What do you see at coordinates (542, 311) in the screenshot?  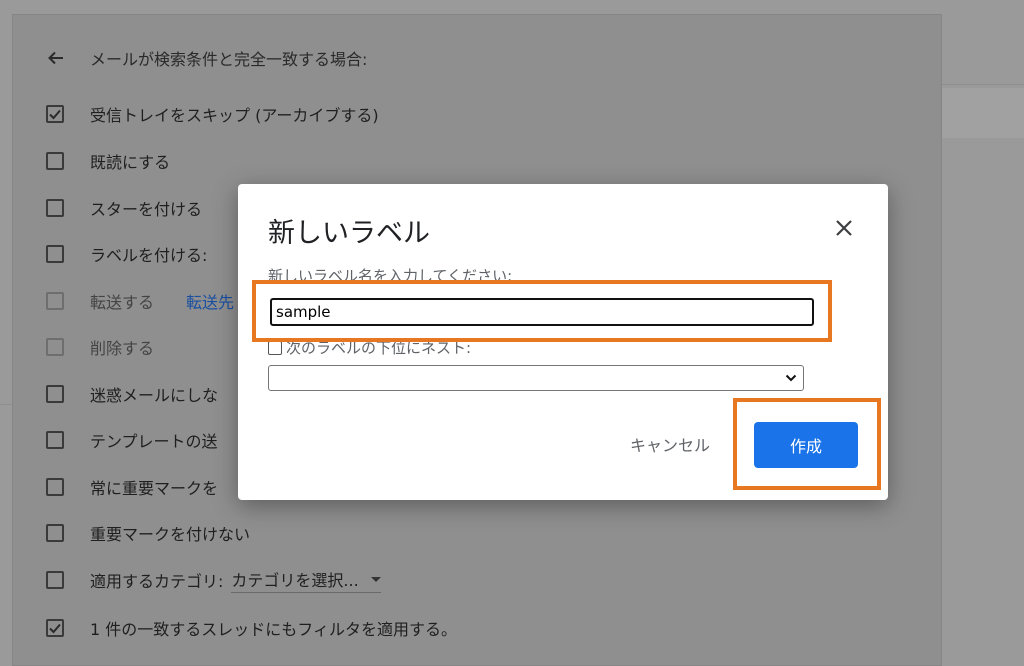 I see `highlight-label-input` at bounding box center [542, 311].